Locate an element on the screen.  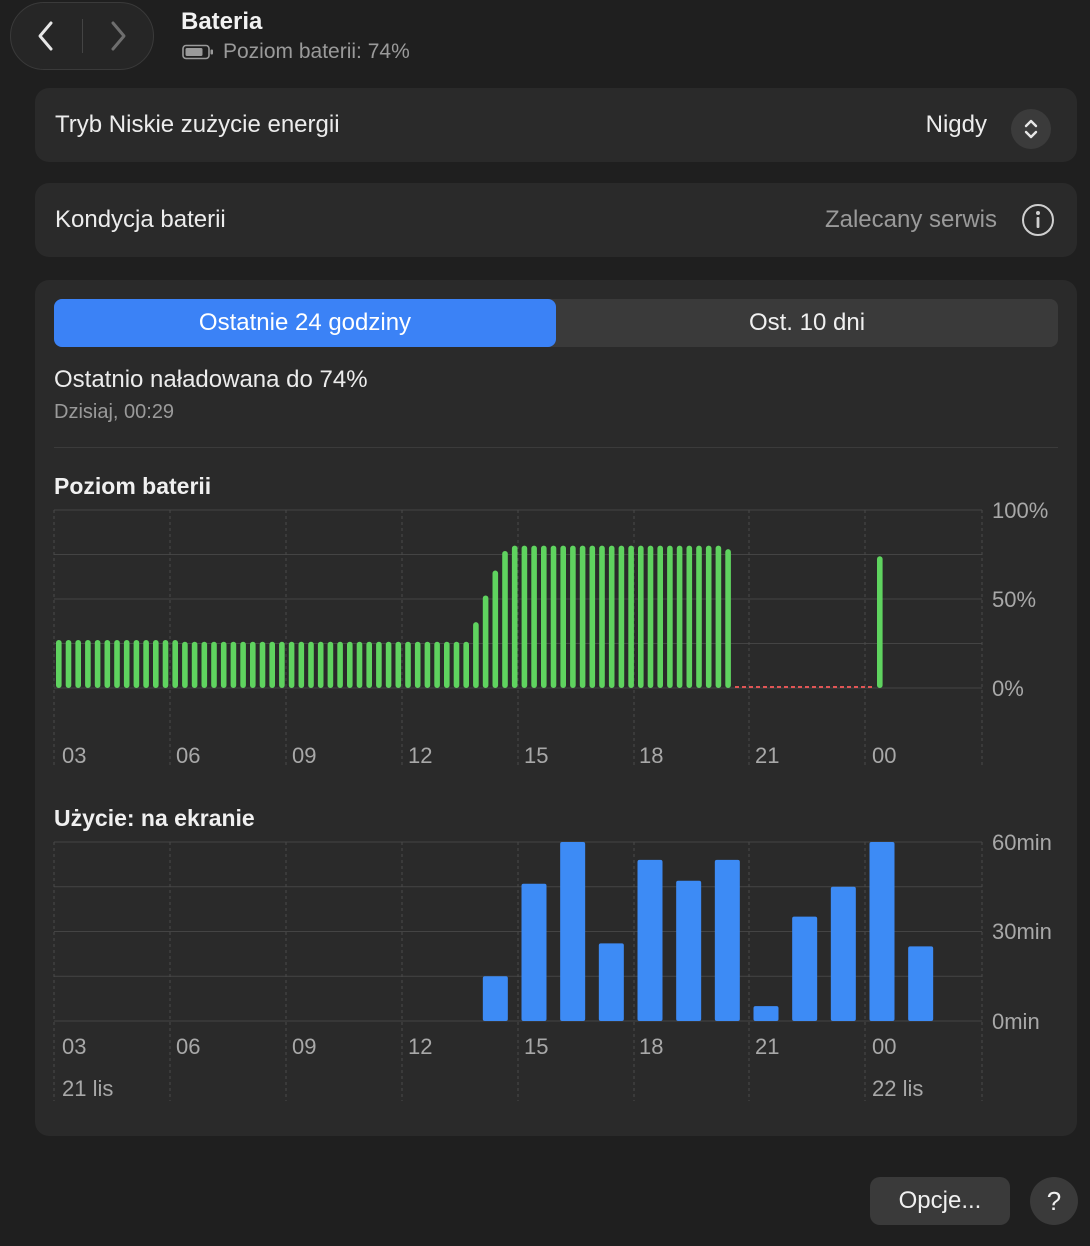
battery-status: Poziom baterii: 74% is located at coordinates (296, 52).